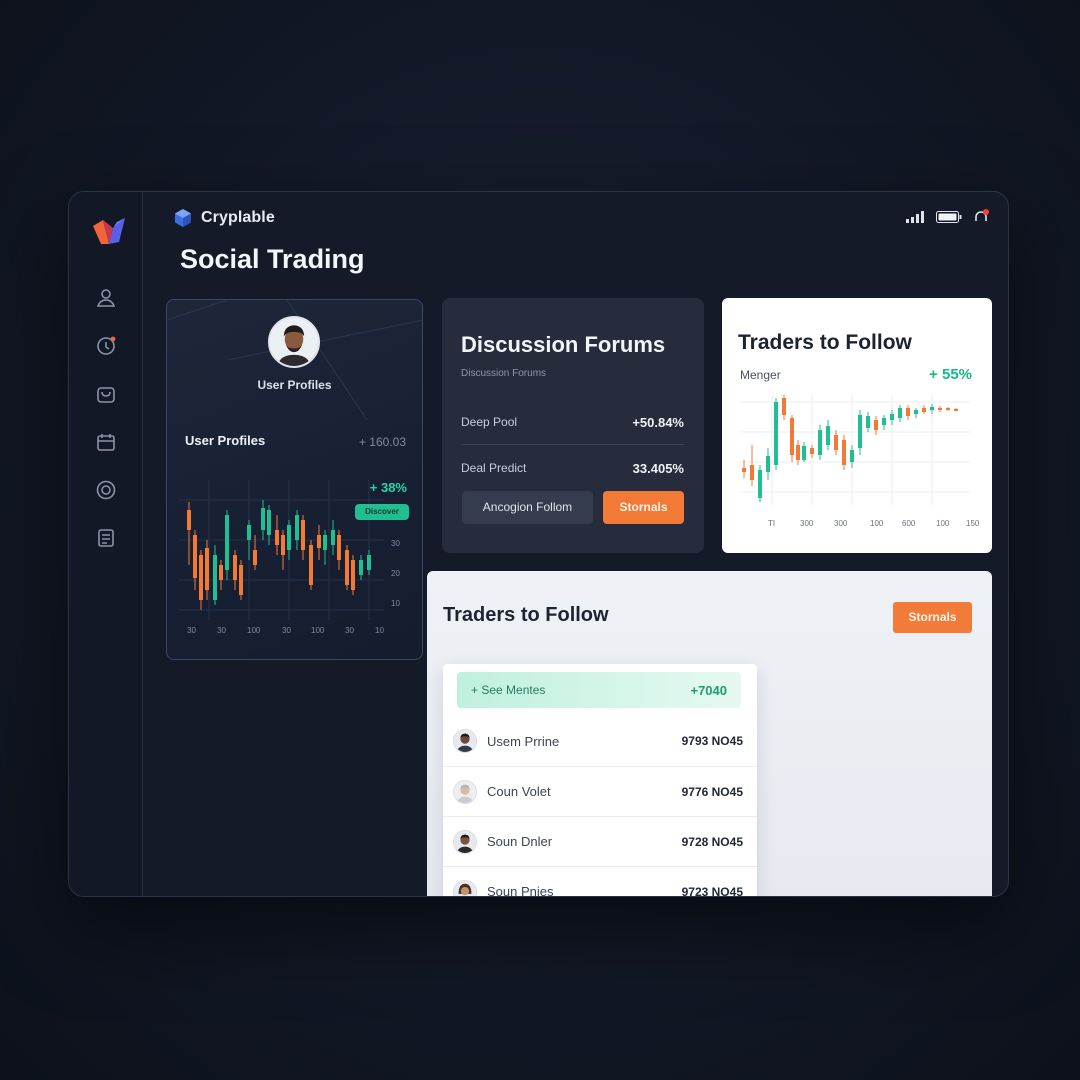 This screenshot has height=1080, width=1080. Describe the element at coordinates (508, 690) in the screenshot. I see `see-more-label: + See Mentes` at that location.